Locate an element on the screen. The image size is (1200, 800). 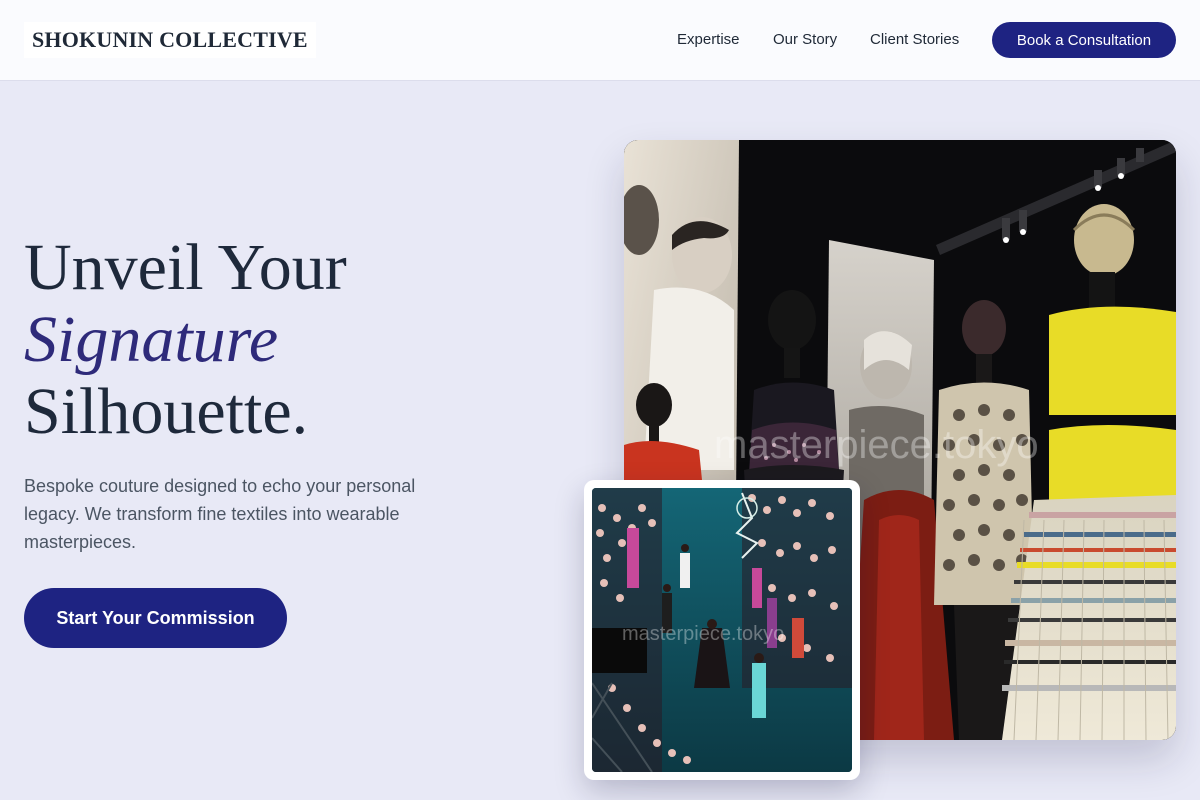
book-consultation-button: Book a Consultation is located at coordinates (1084, 40).